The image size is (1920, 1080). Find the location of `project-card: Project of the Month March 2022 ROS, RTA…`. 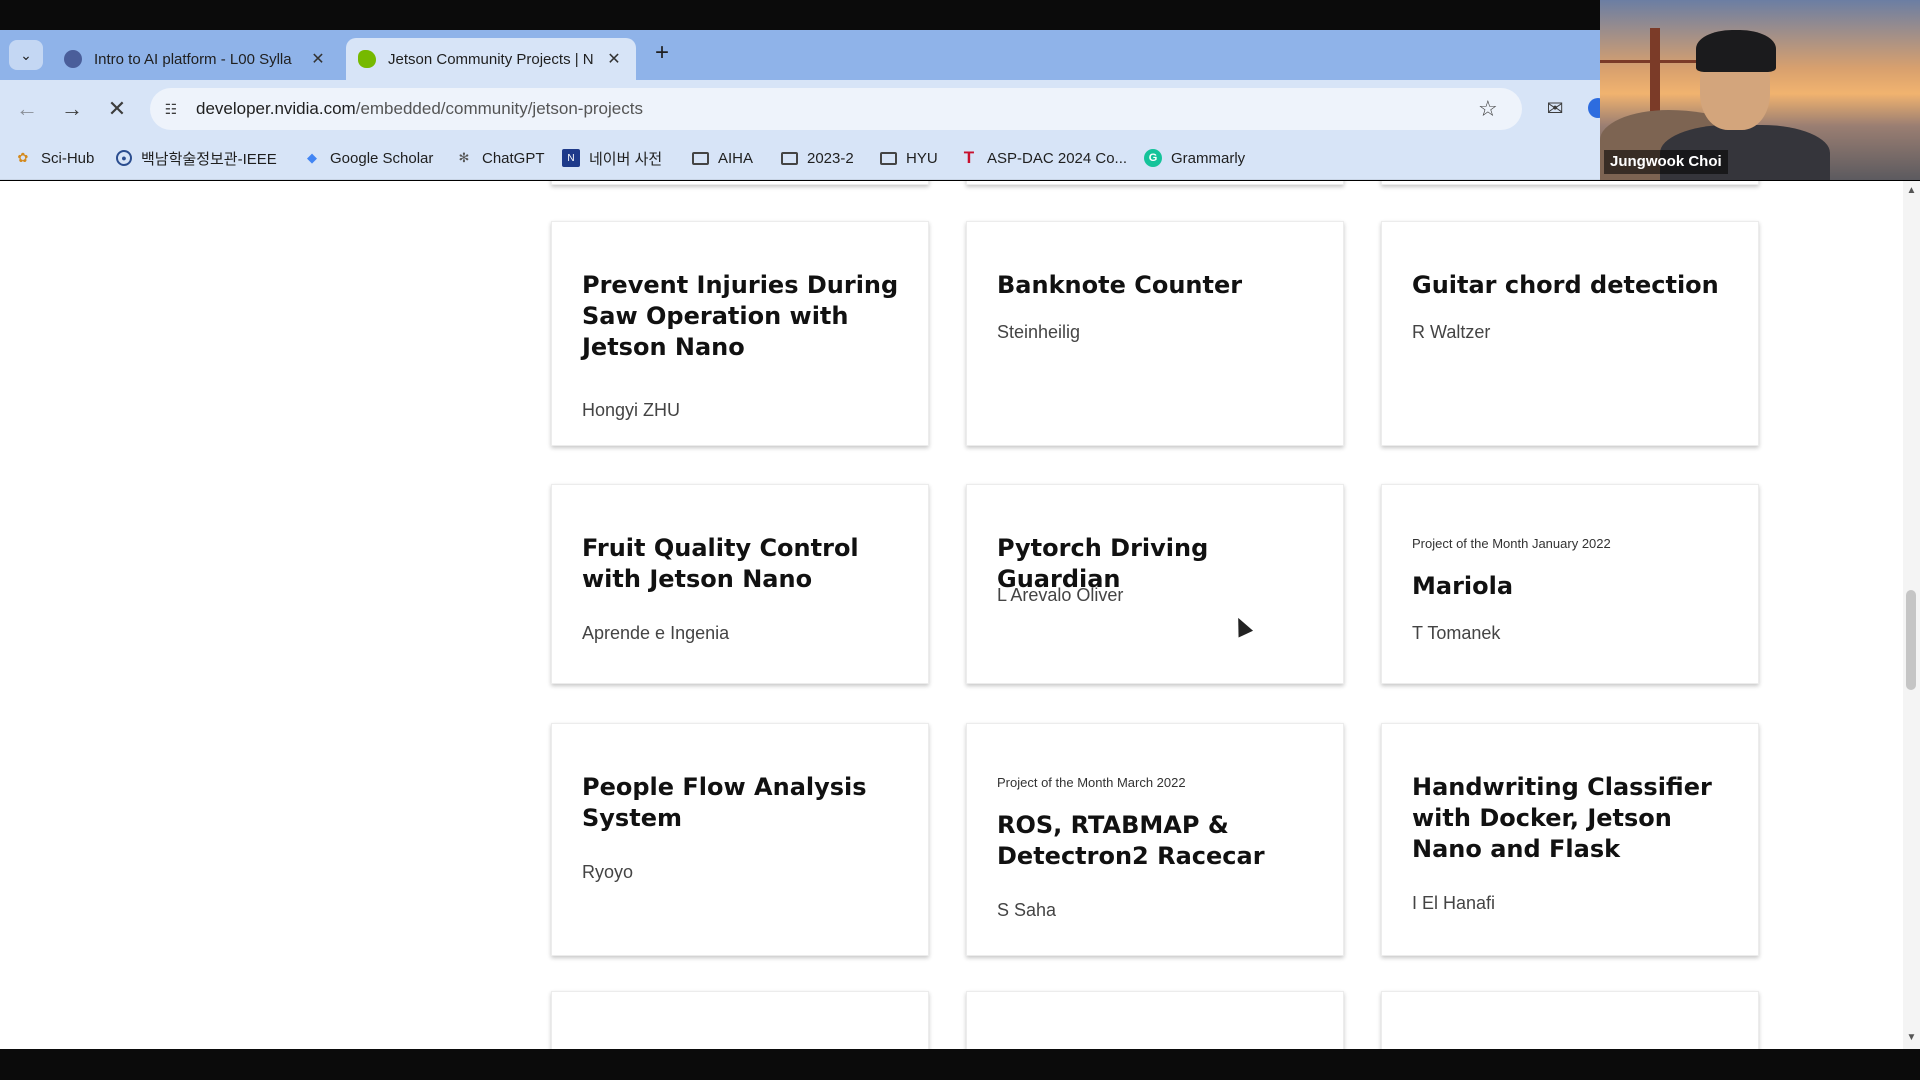

project-card: Project of the Month March 2022 ROS, RTA… is located at coordinates (1155, 839).